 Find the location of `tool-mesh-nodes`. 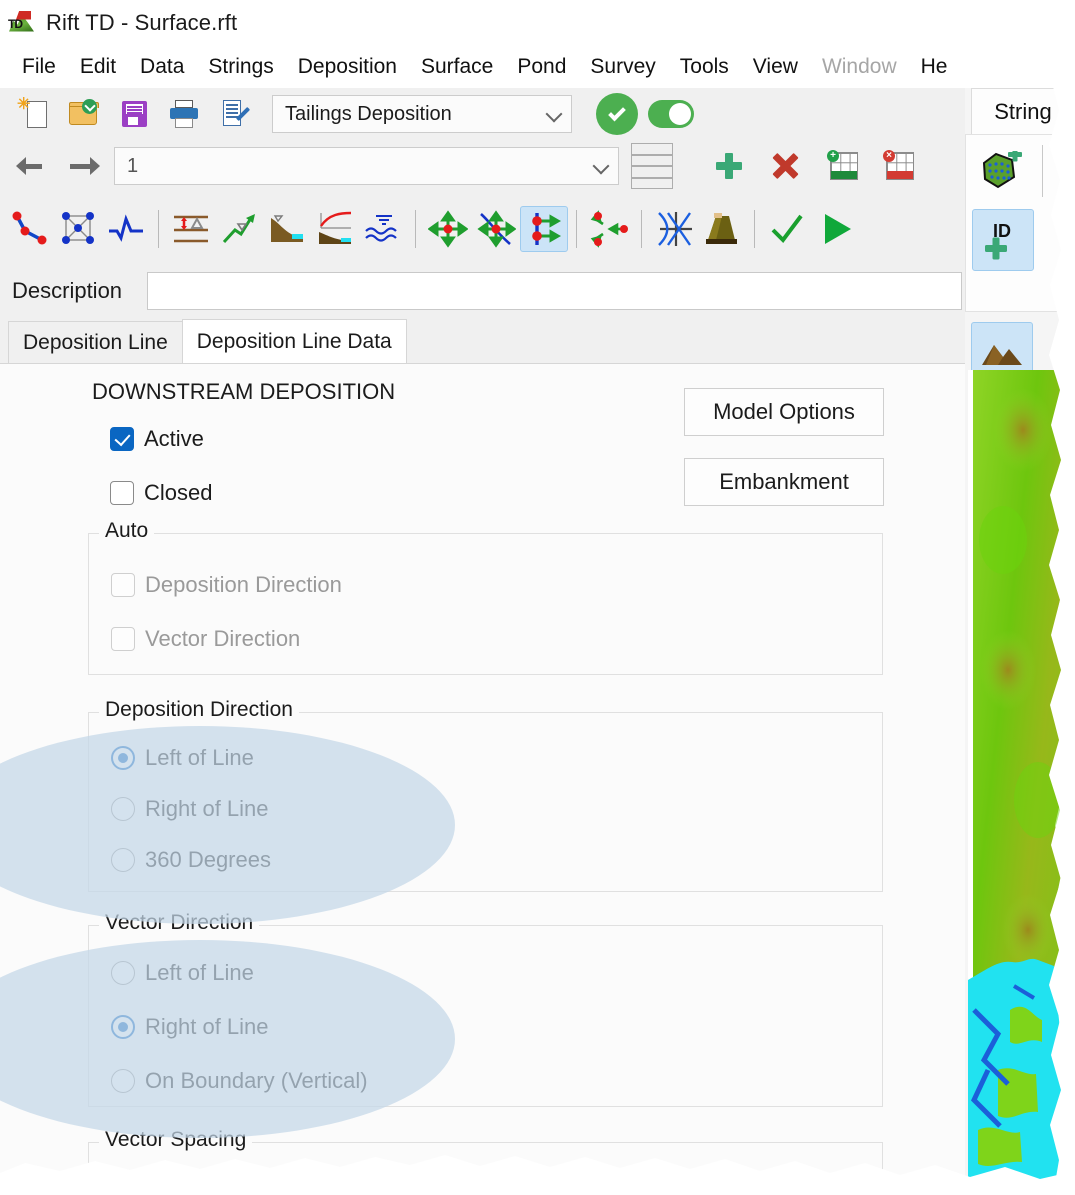

tool-mesh-nodes is located at coordinates (78, 229).